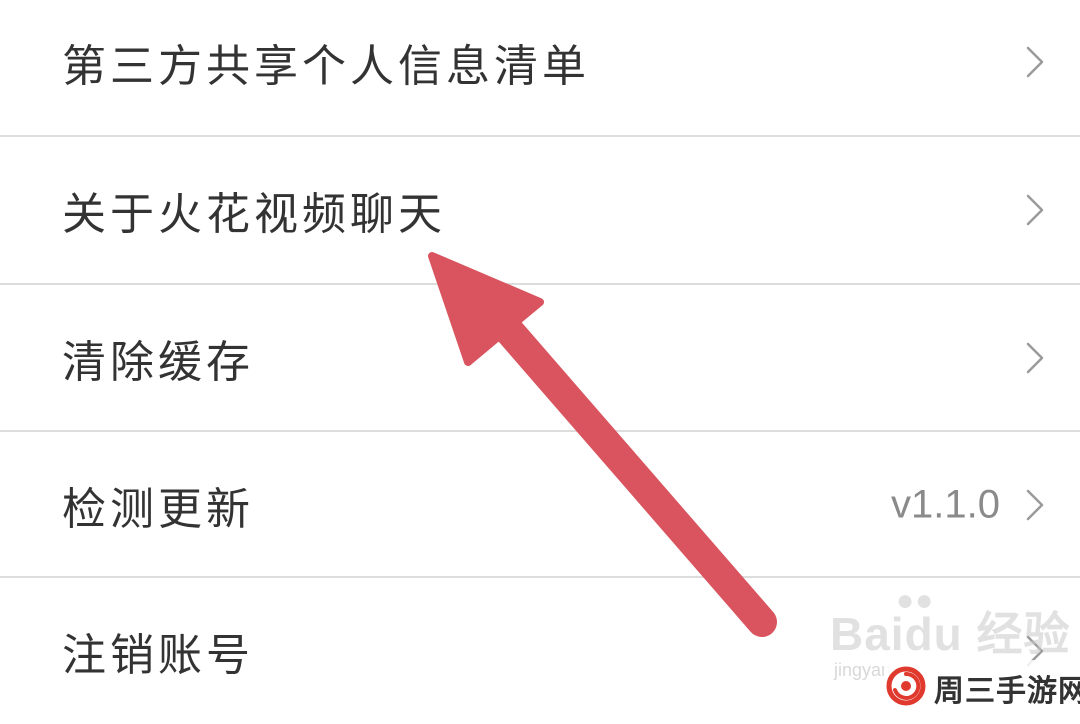  I want to click on baidu-watermark: Baidu 经验 ●●, so click(950, 622).